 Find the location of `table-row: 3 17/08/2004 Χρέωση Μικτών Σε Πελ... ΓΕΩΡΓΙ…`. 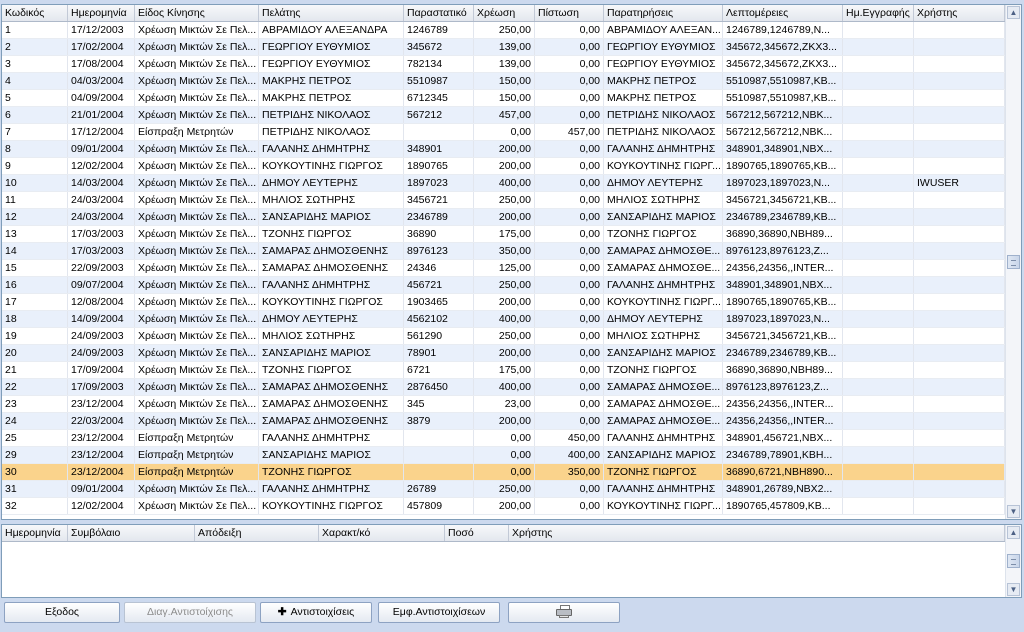

table-row: 3 17/08/2004 Χρέωση Μικτών Σε Πελ... ΓΕΩΡΓΙ… is located at coordinates (503, 64).